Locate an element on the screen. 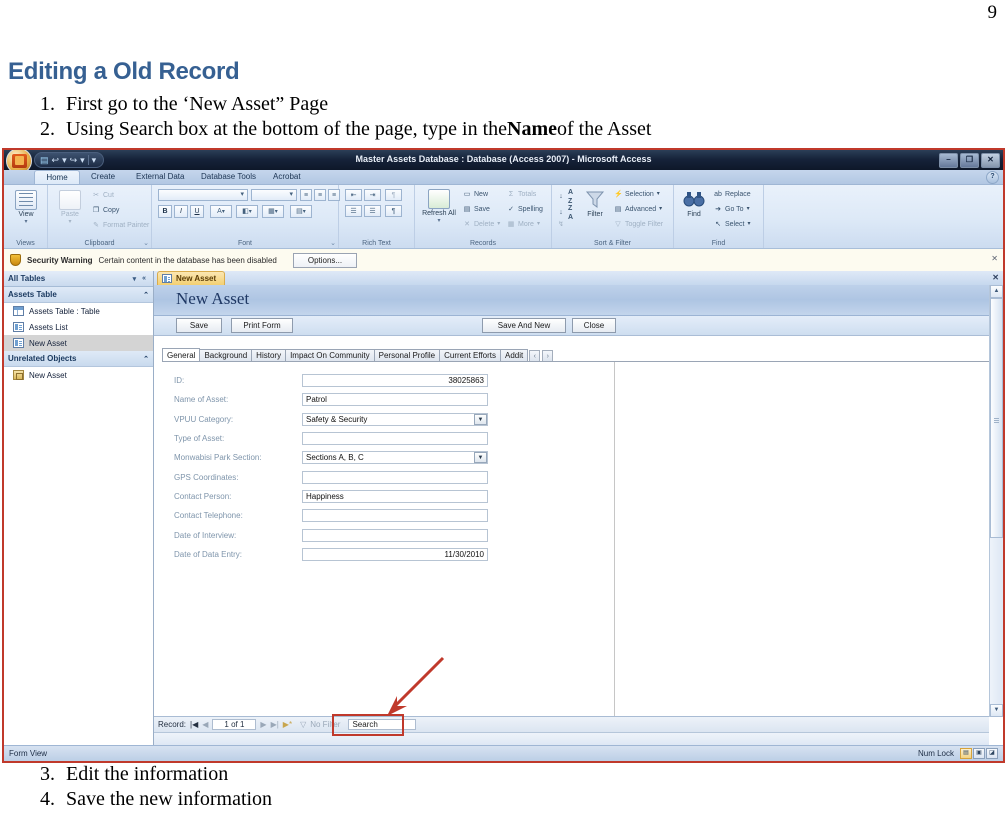 This screenshot has height=814, width=1007. rtl-text-button: ¶ is located at coordinates (393, 211).